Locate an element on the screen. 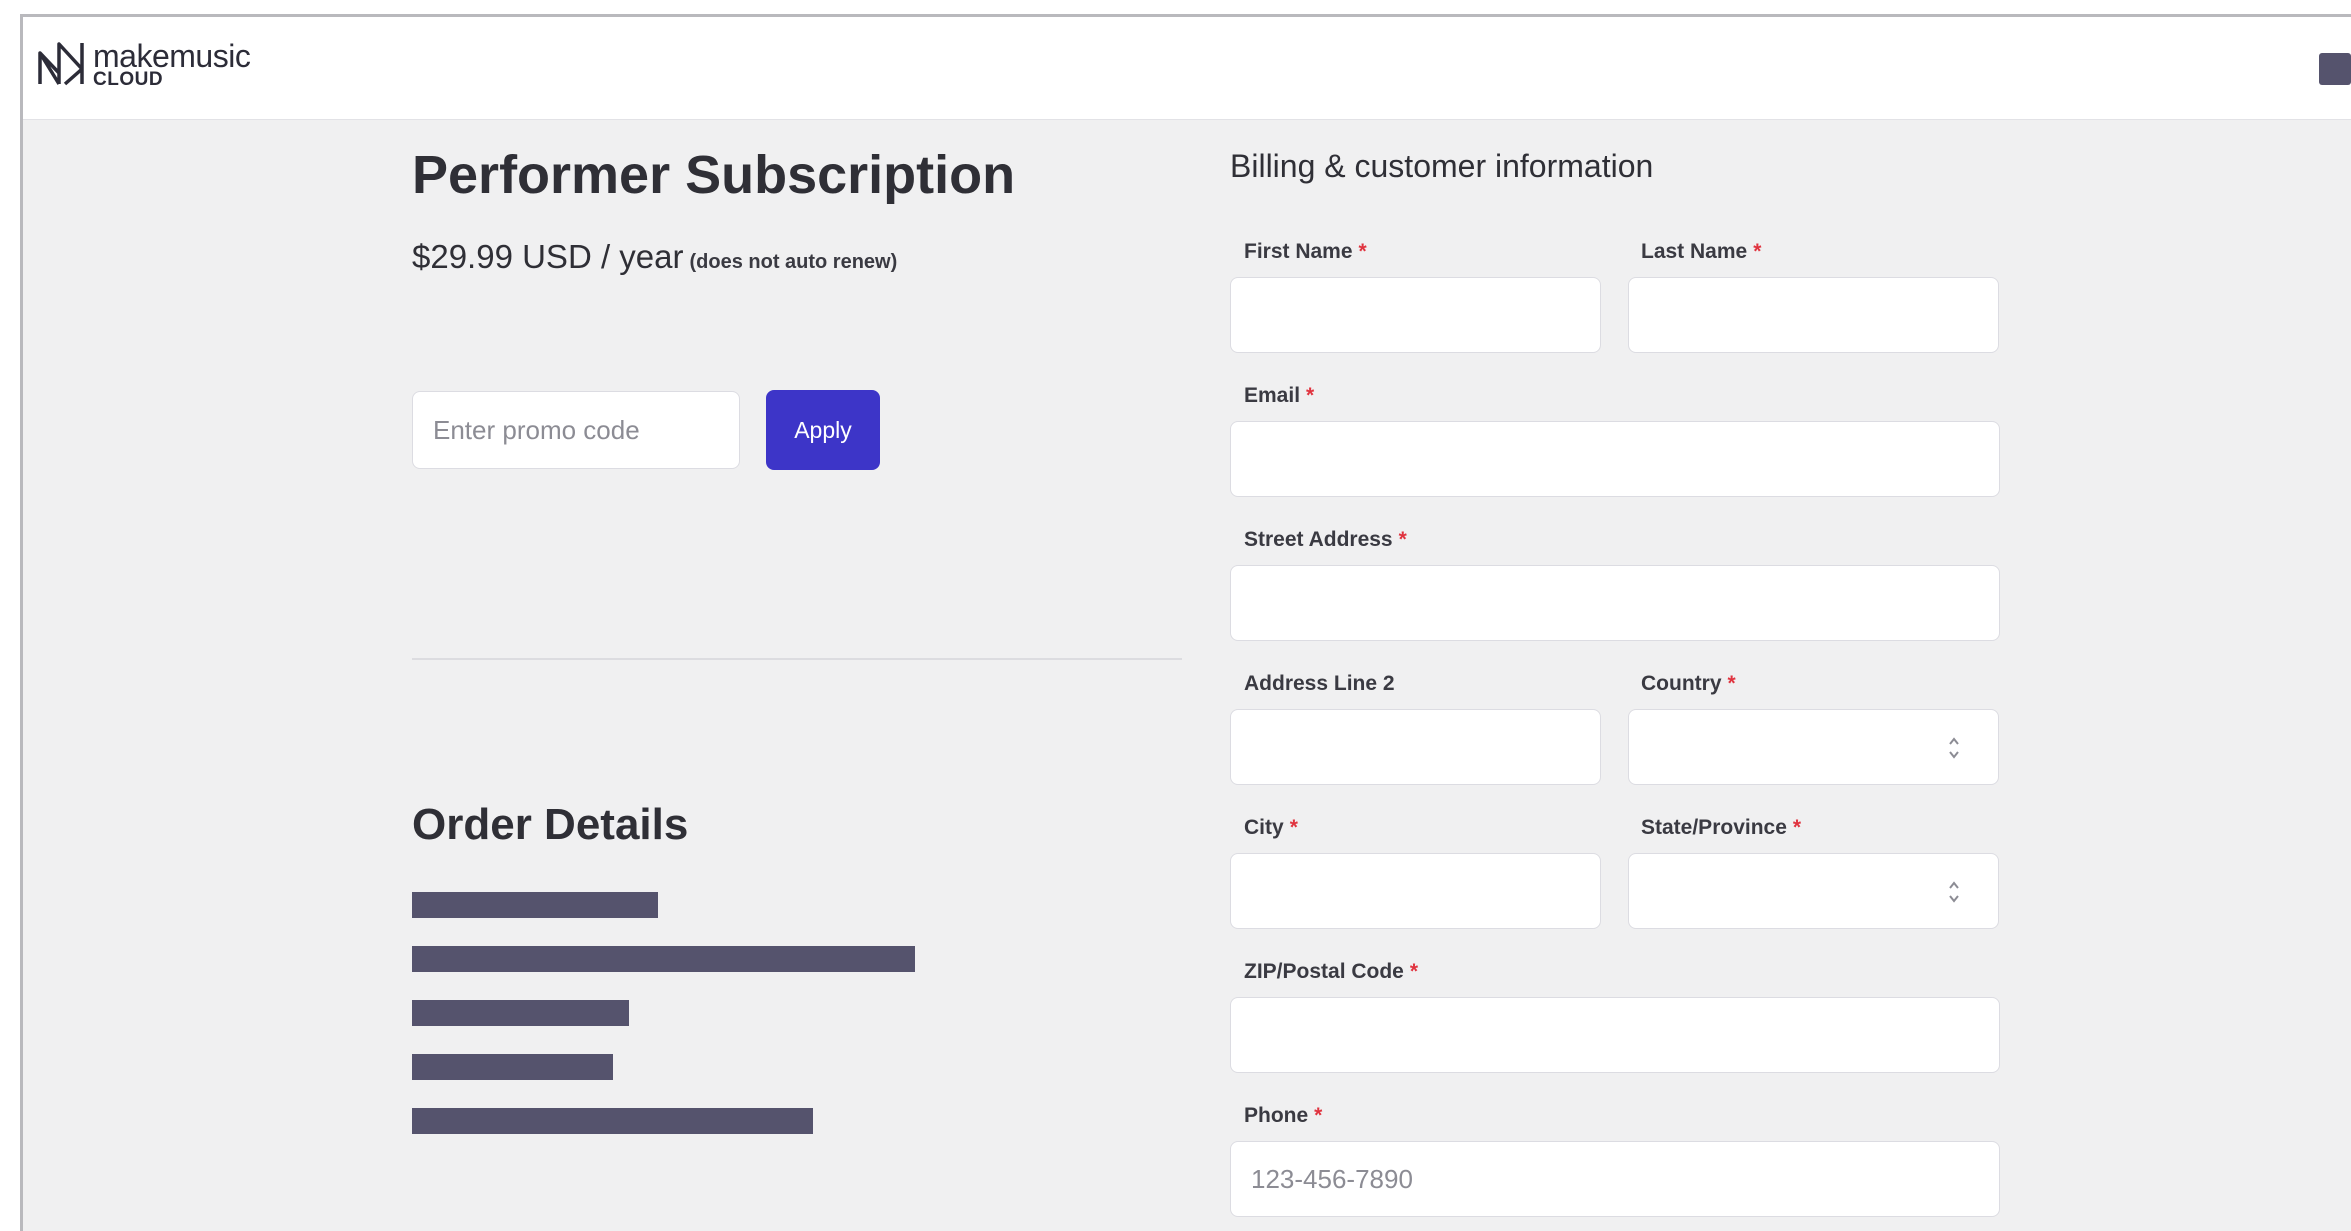  phone-label: Phone * is located at coordinates (1283, 1115).